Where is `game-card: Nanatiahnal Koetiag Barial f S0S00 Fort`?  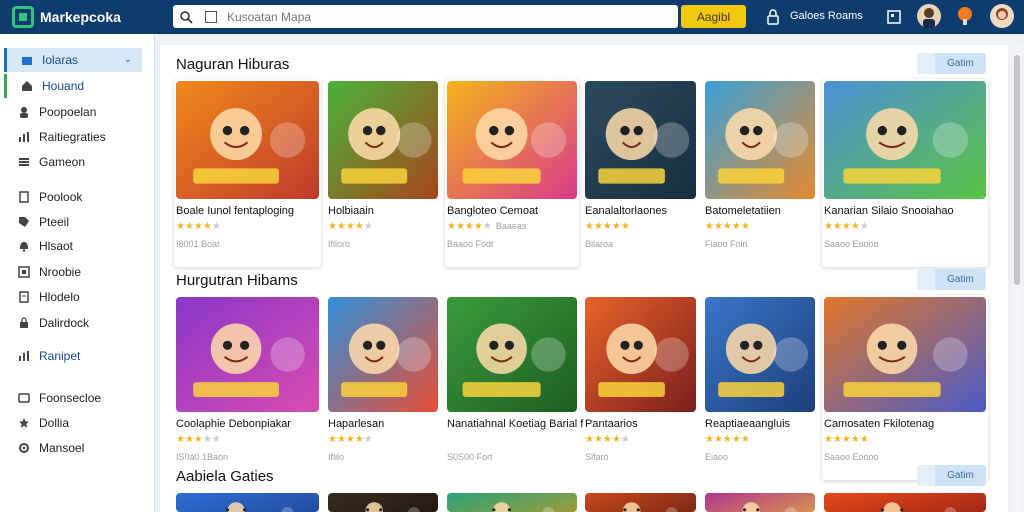 game-card: Nanatiahnal Koetiag Barial f S0S00 Fort is located at coordinates (514, 382).